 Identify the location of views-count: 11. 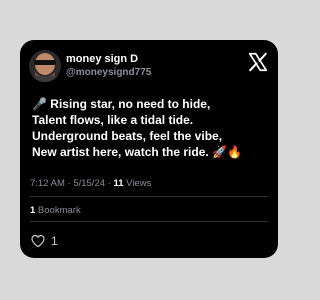
(118, 183).